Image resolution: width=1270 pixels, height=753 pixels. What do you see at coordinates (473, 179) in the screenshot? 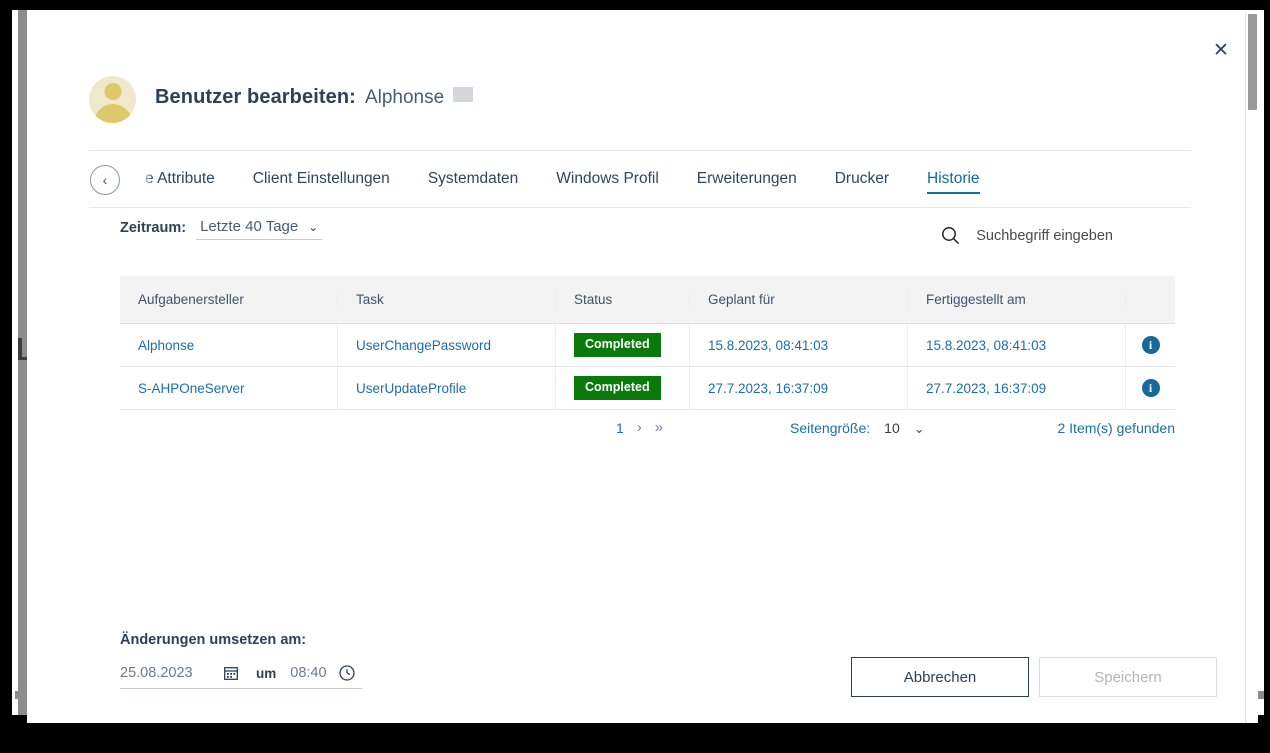
I see `tab-systemdaten: Systemdaten` at bounding box center [473, 179].